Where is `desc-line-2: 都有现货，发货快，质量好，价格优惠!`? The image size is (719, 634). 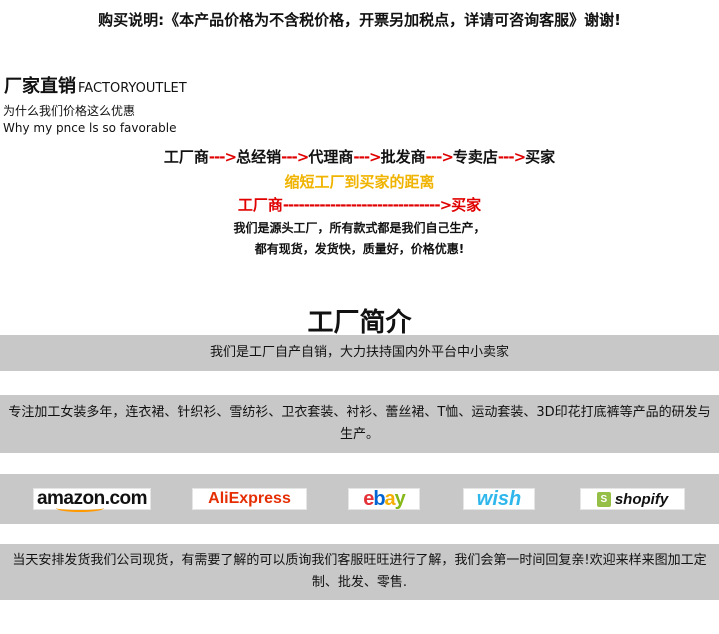 desc-line-2: 都有现货，发货快，质量好，价格优惠! is located at coordinates (359, 249).